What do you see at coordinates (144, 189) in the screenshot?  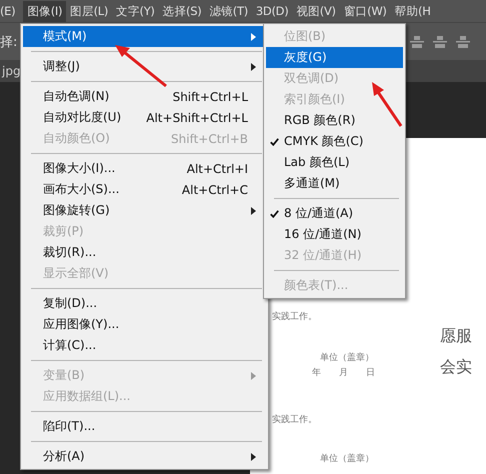 I see `menu-item: 画布大小(S)... Alt+Ctrl+C` at bounding box center [144, 189].